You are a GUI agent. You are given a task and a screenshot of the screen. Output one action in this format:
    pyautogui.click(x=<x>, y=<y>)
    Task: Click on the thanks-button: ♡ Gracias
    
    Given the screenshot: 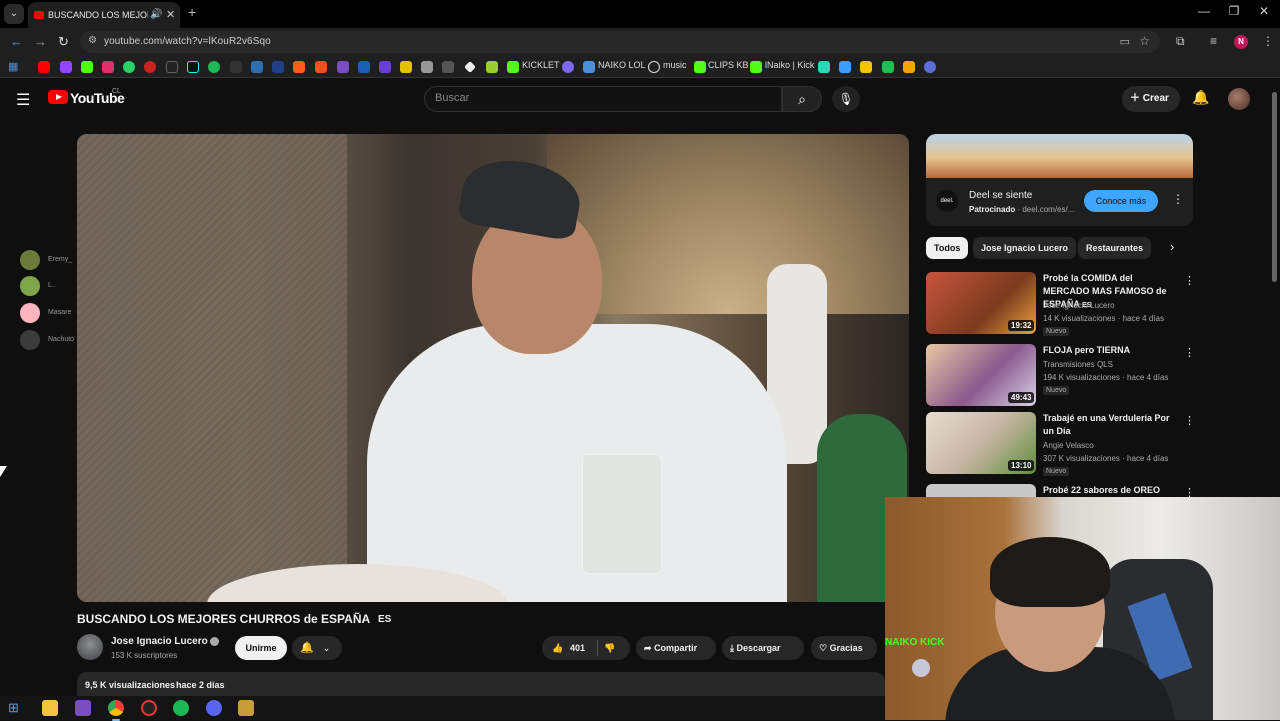 What is the action you would take?
    pyautogui.click(x=844, y=648)
    